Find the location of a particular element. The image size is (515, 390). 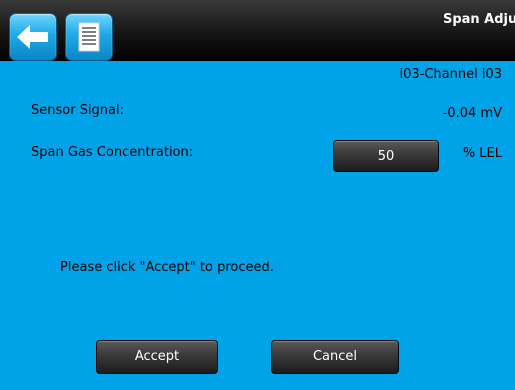

cancel-button: Cancel is located at coordinates (335, 357).